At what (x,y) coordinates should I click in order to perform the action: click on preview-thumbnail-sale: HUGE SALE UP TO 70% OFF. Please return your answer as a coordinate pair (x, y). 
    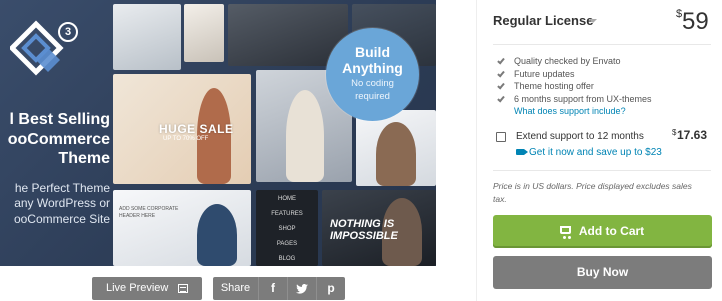
    Looking at the image, I should click on (182, 129).